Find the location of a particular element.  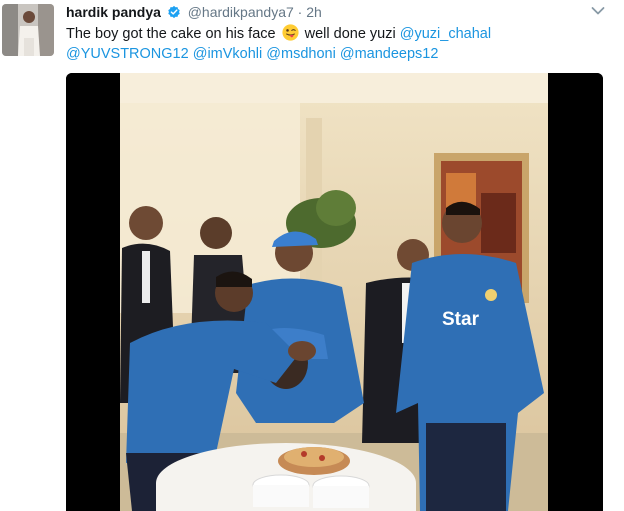

mention-link: @imVkohli is located at coordinates (228, 54).